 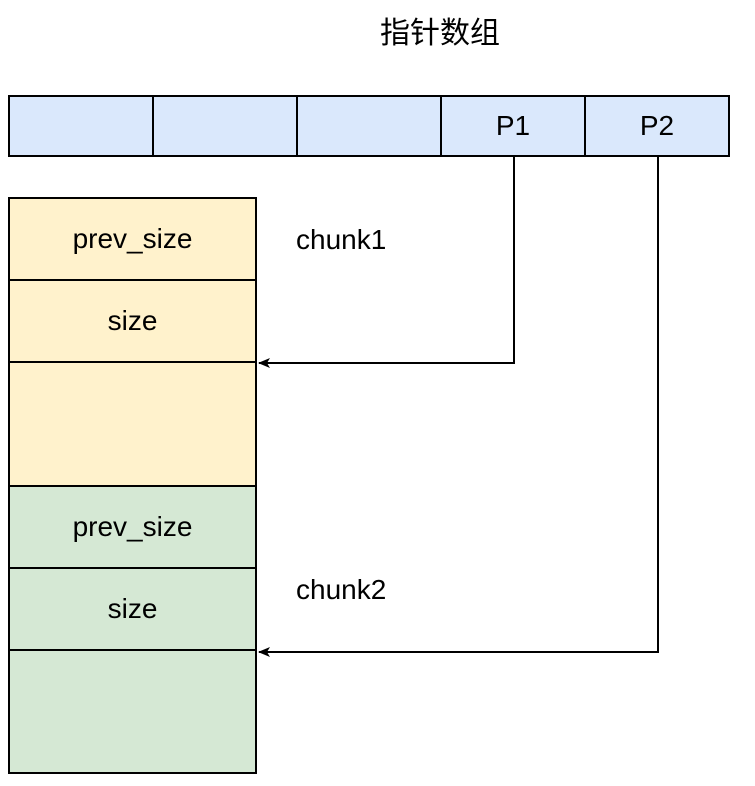 I want to click on chunk1-user-data, so click(x=132, y=425).